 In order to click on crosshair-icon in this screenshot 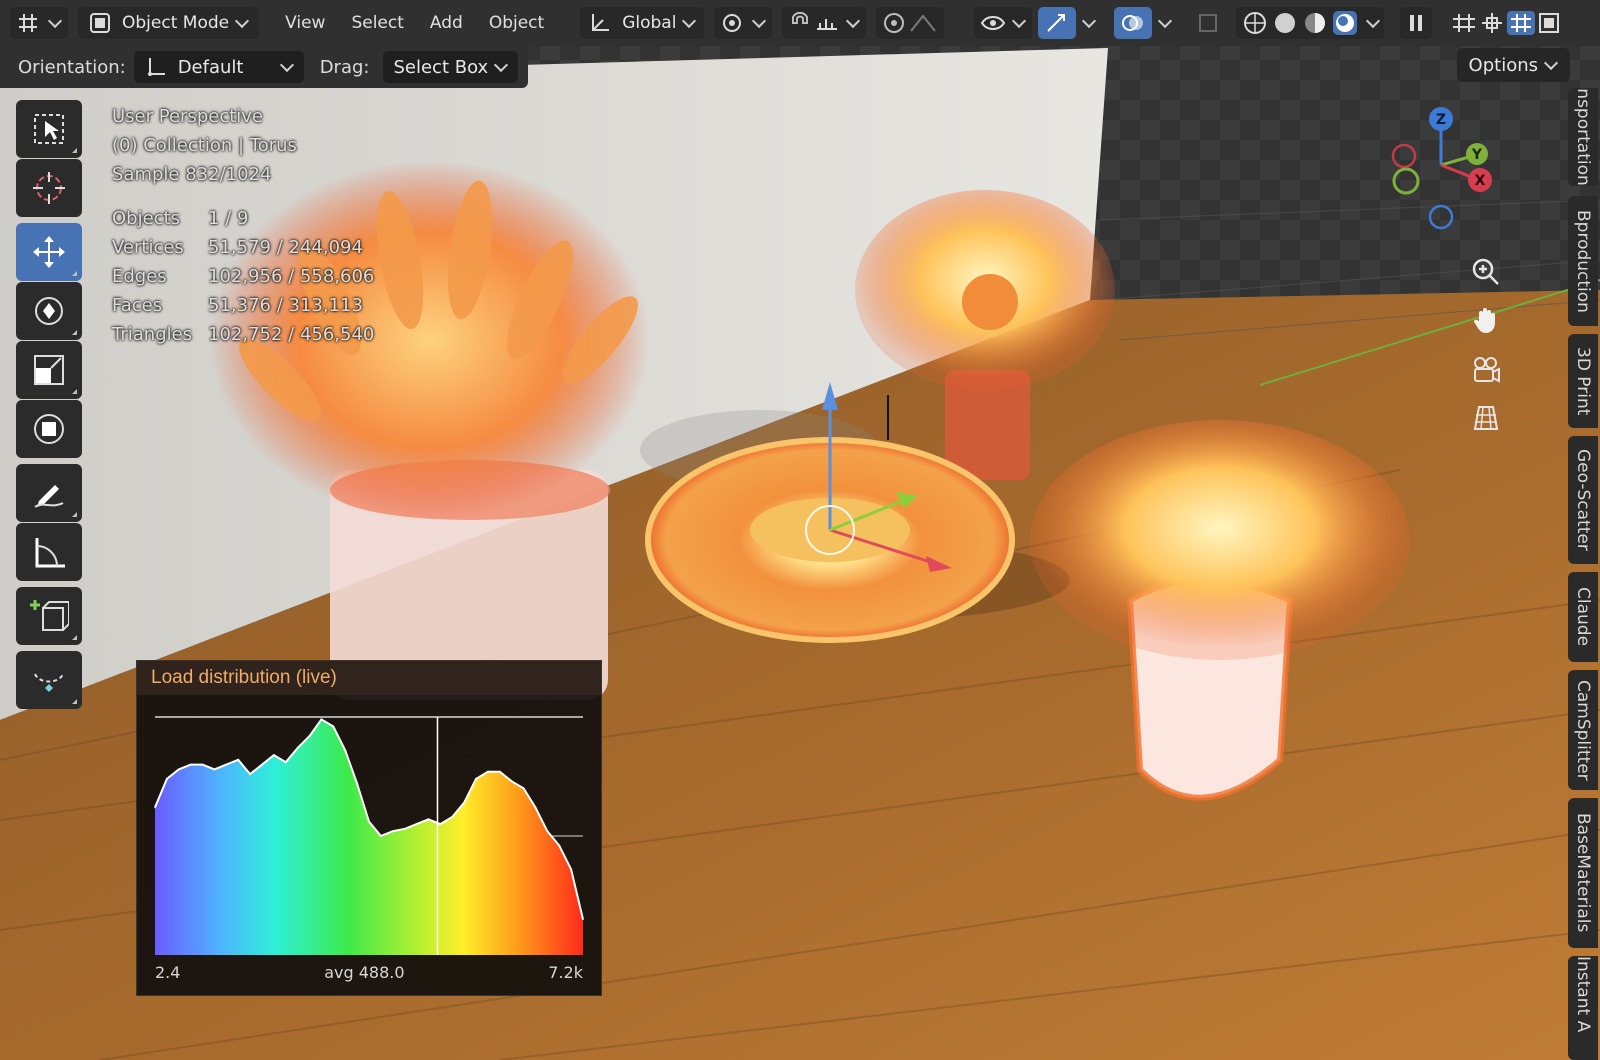, I will do `click(1492, 23)`.